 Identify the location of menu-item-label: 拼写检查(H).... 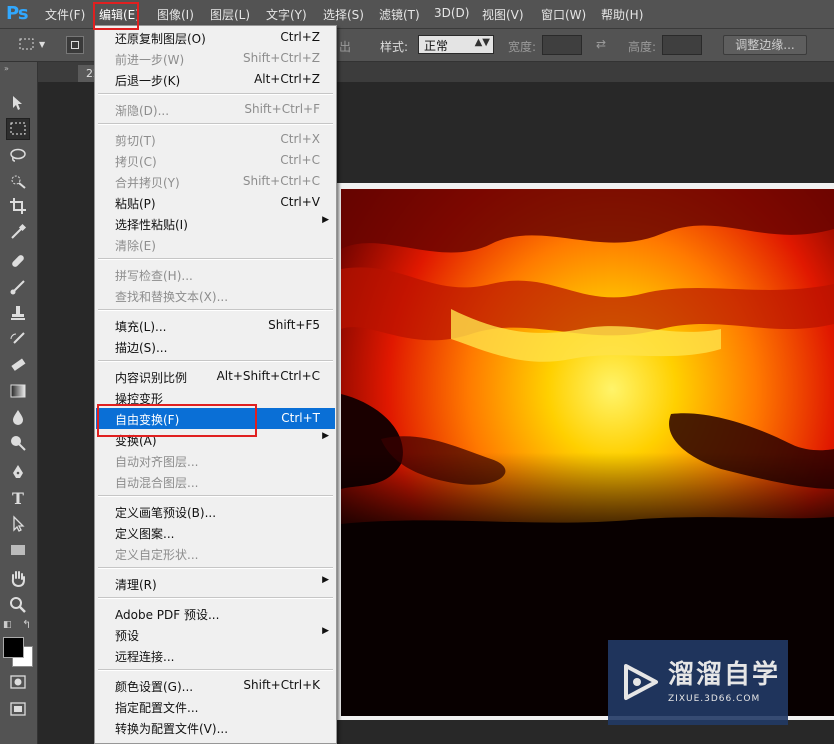
(154, 276).